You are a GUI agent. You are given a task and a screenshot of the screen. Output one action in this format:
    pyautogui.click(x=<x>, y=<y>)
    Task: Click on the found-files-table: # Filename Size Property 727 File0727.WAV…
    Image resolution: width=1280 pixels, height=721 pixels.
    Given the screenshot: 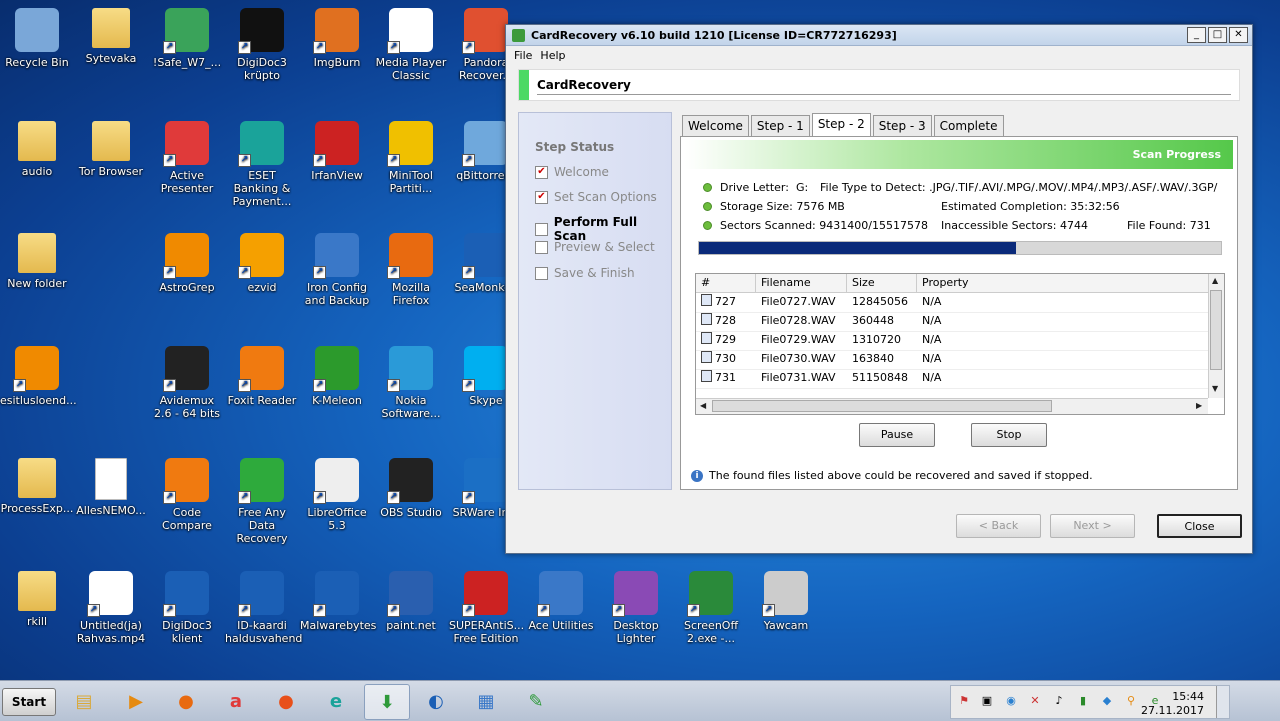 What is the action you would take?
    pyautogui.click(x=960, y=344)
    